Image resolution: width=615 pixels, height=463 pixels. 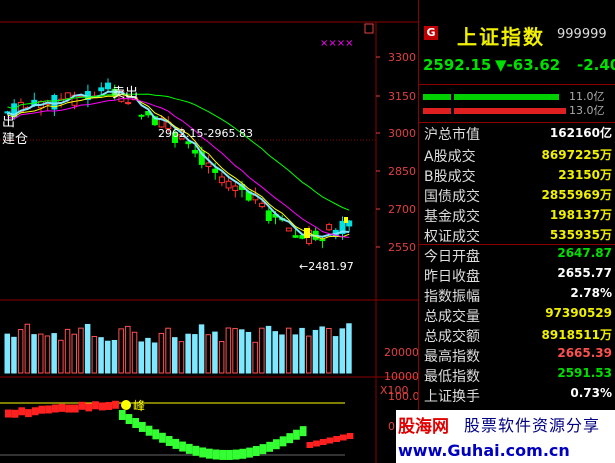 I want to click on stat-value: 2.78%, so click(x=591, y=293).